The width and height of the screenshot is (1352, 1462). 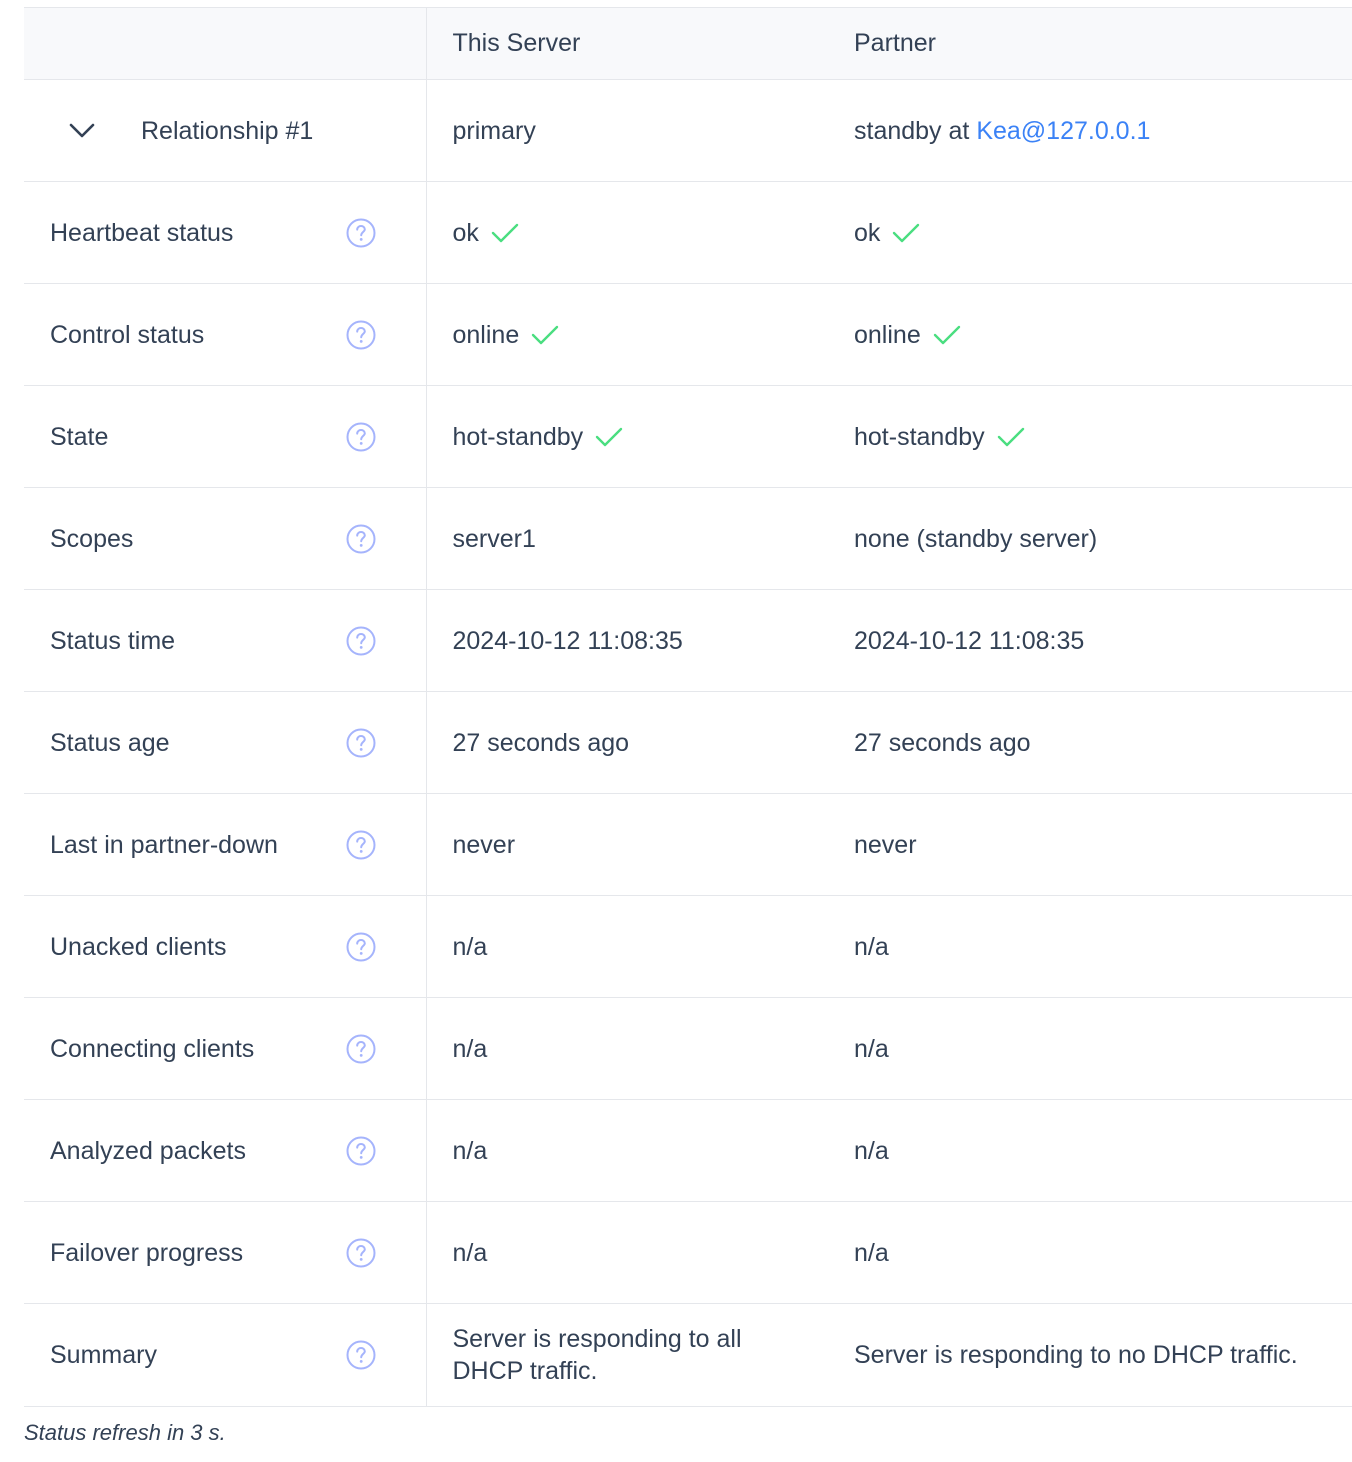 What do you see at coordinates (942, 742) in the screenshot?
I see `partner-value-status-age: 27 seconds ago` at bounding box center [942, 742].